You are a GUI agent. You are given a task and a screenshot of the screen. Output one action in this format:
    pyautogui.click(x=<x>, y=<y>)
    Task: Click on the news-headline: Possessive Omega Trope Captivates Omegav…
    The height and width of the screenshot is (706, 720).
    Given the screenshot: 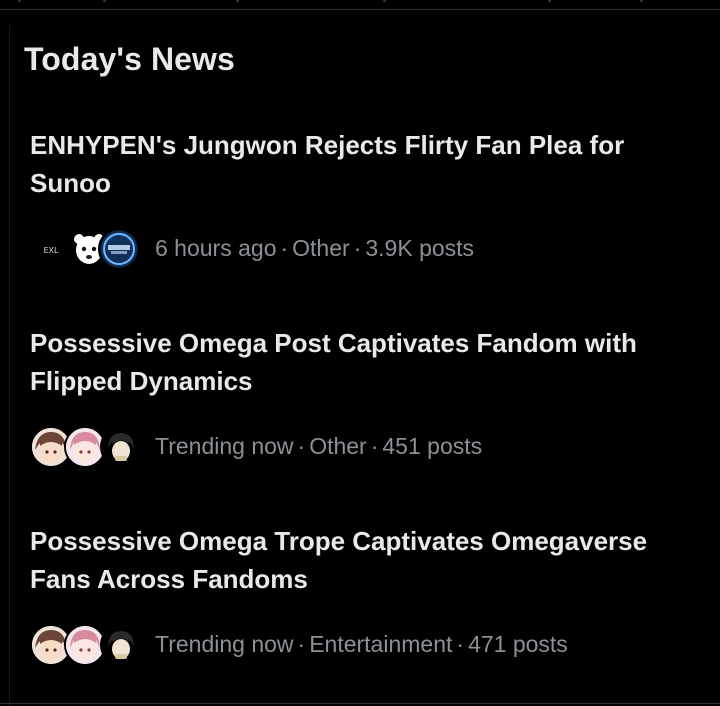 What is the action you would take?
    pyautogui.click(x=339, y=560)
    